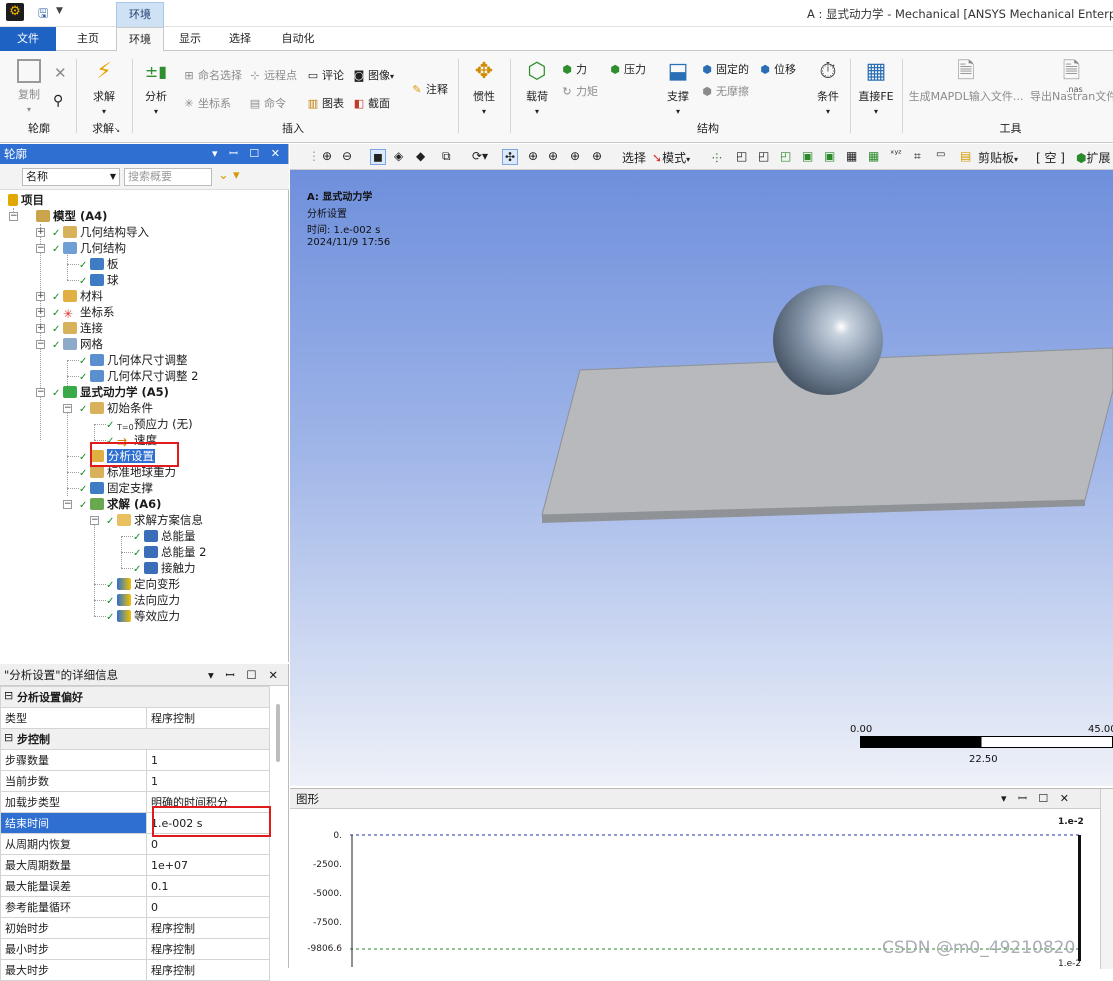  What do you see at coordinates (828, 88) in the screenshot?
I see `conditions-button: ⏱ 条件 ▾` at bounding box center [828, 88].